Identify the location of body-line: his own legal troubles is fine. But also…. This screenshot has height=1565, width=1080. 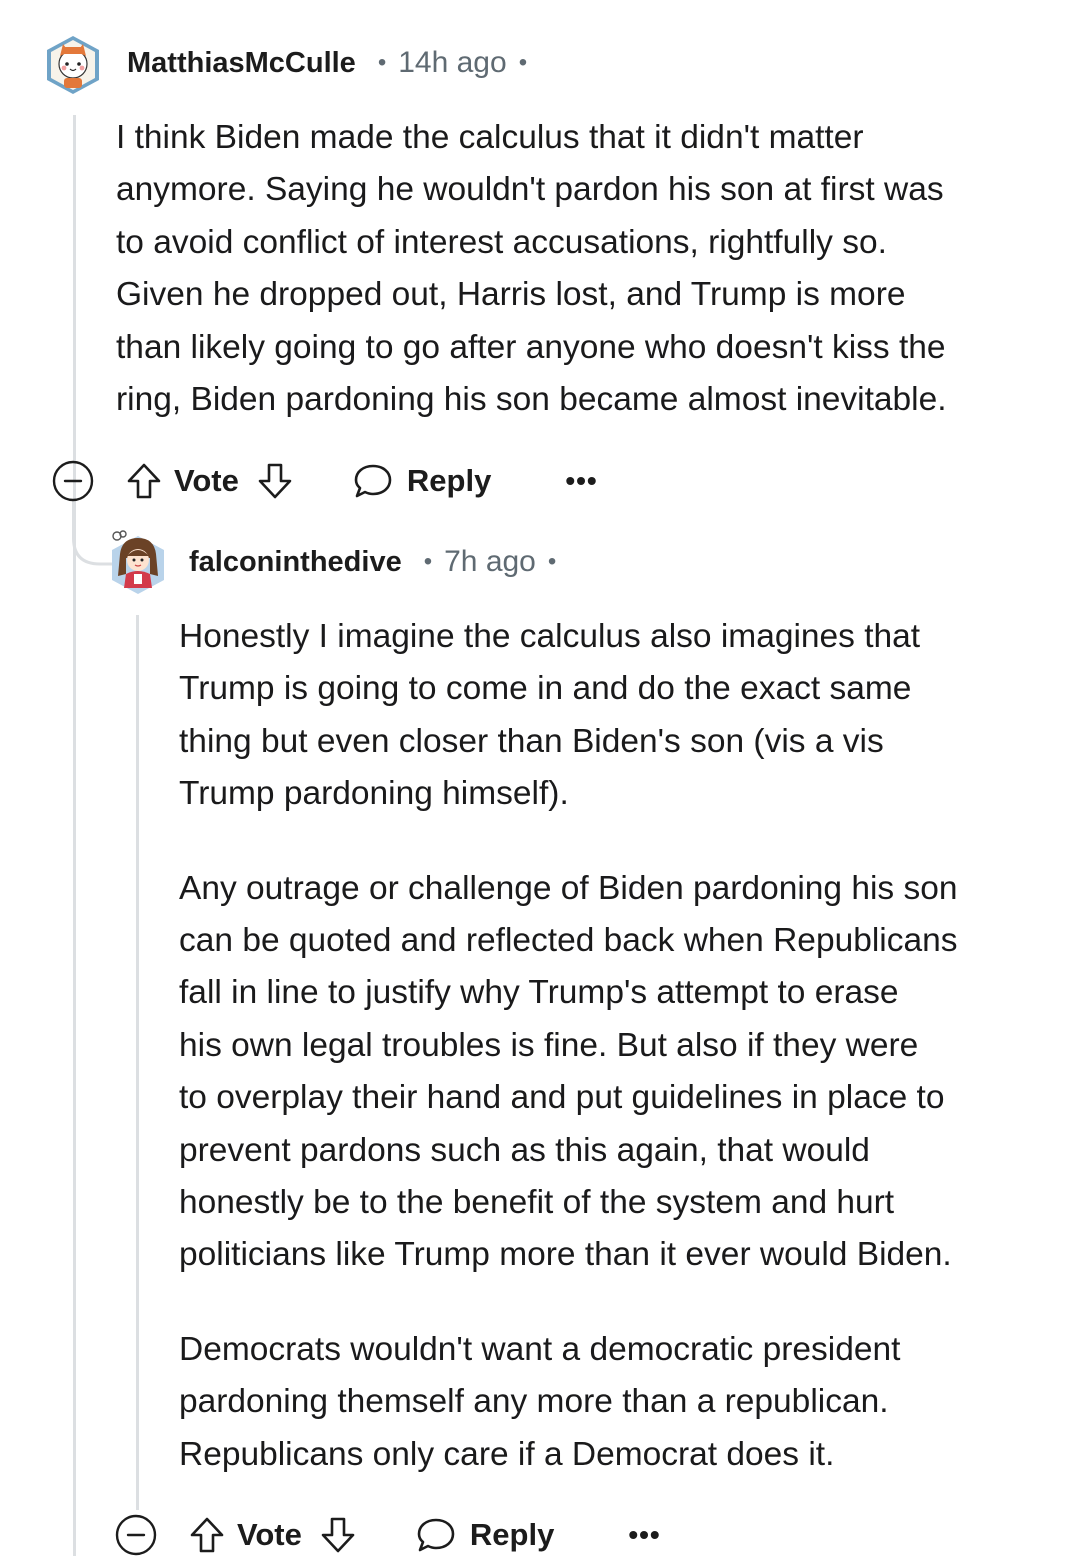
(549, 1045).